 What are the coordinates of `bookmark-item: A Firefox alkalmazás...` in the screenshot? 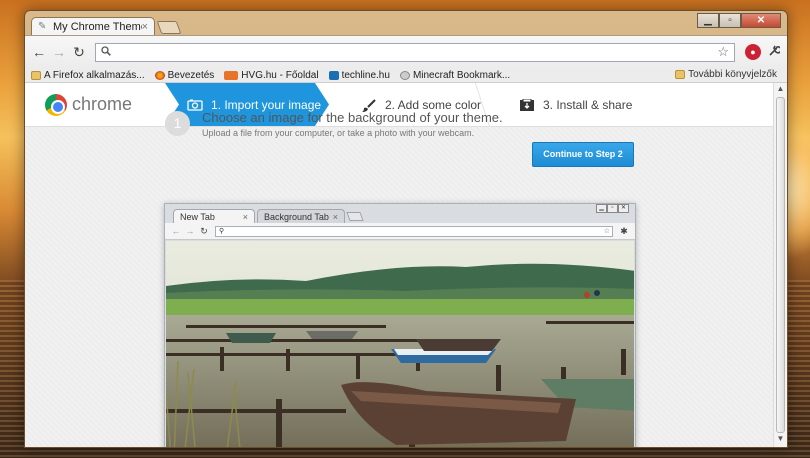 It's located at (88, 75).